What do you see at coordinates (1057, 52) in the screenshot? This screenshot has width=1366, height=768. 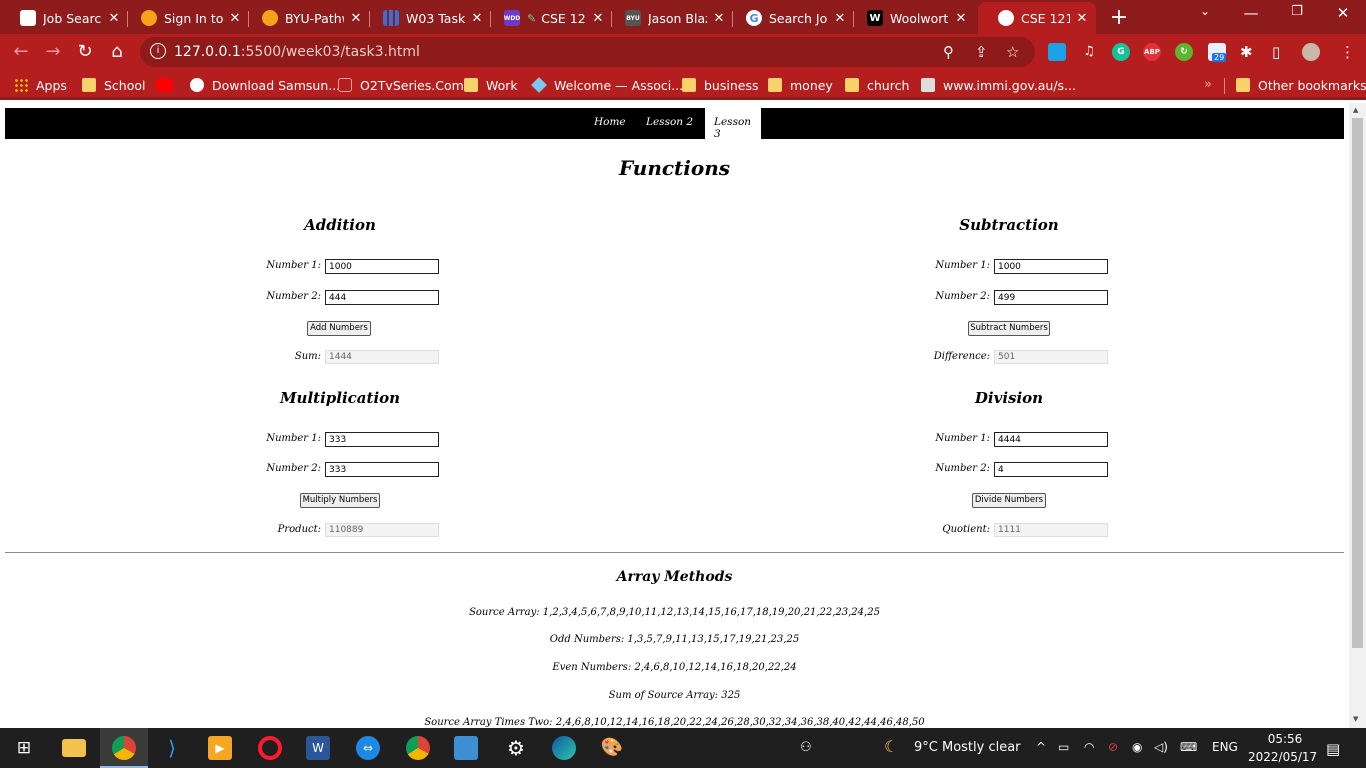 I see `extension-blue-icon` at bounding box center [1057, 52].